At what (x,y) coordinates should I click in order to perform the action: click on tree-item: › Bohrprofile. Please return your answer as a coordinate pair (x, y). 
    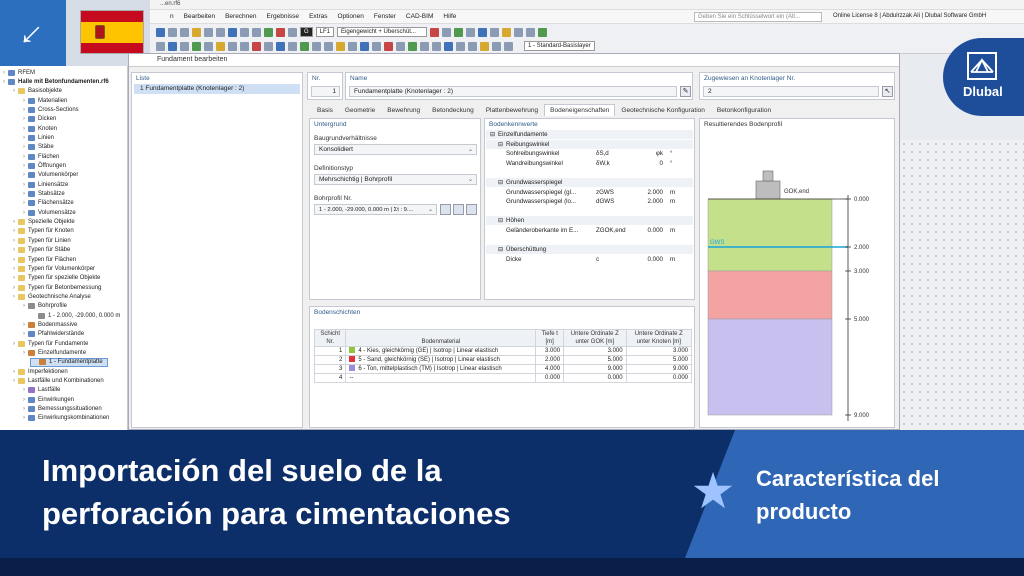
    Looking at the image, I should click on (43, 306).